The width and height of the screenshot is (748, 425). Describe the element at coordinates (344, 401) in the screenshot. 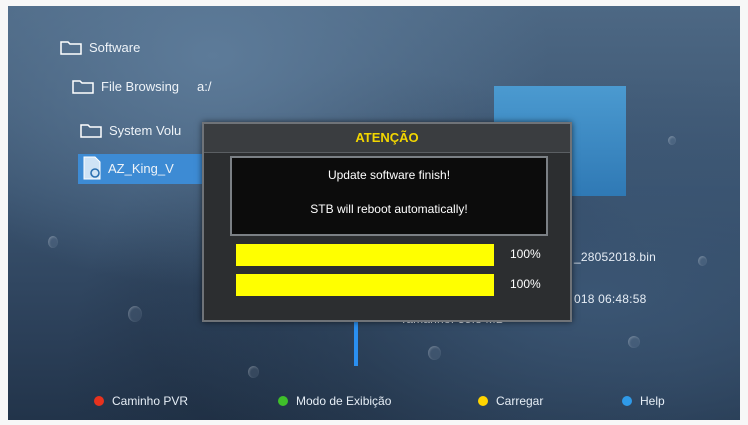

I see `legend-label: Modo de Exibição` at that location.